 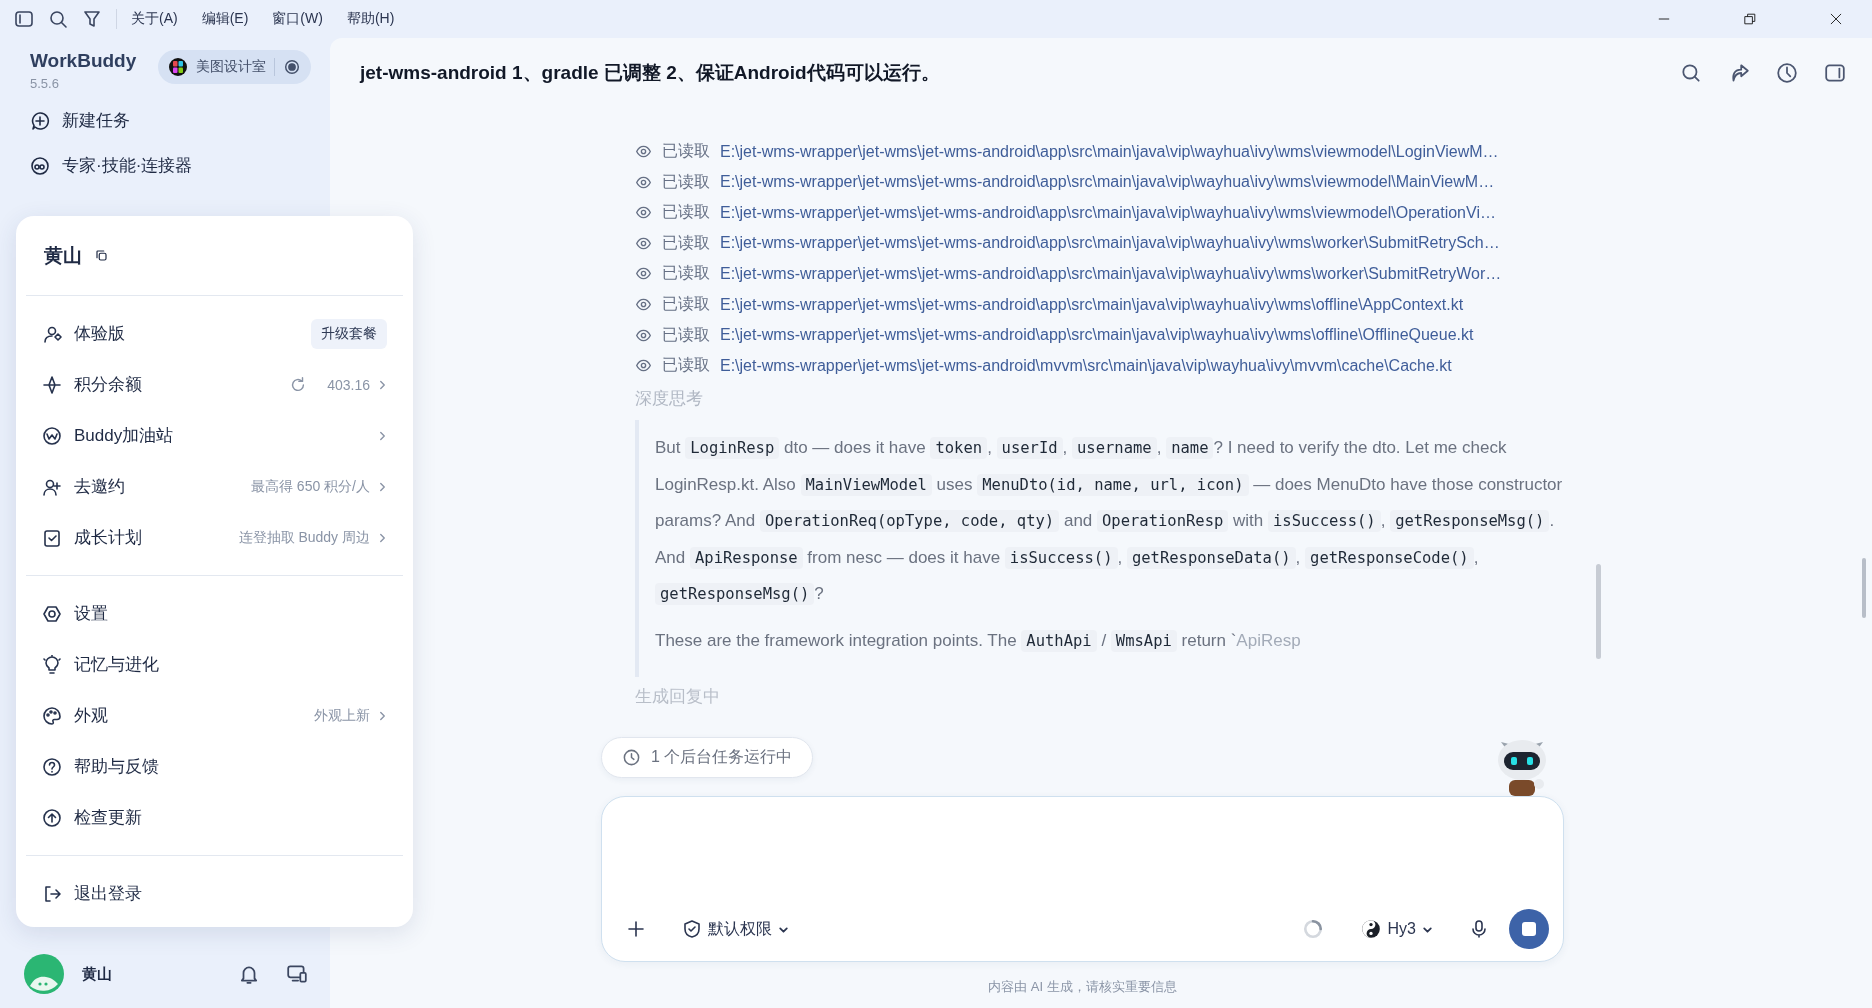 I want to click on grid-logo-icon, so click(x=178, y=67).